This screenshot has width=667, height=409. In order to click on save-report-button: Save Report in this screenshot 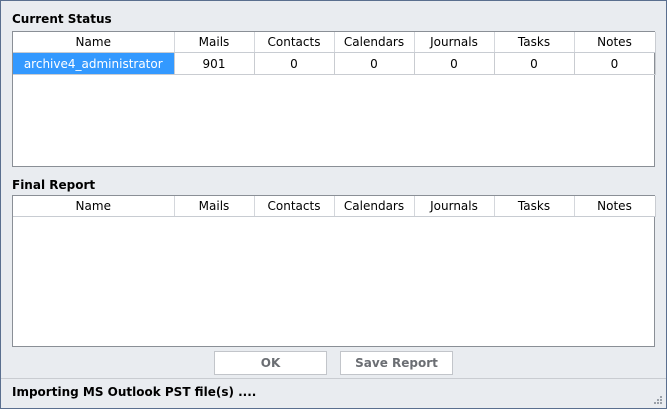, I will do `click(396, 363)`.